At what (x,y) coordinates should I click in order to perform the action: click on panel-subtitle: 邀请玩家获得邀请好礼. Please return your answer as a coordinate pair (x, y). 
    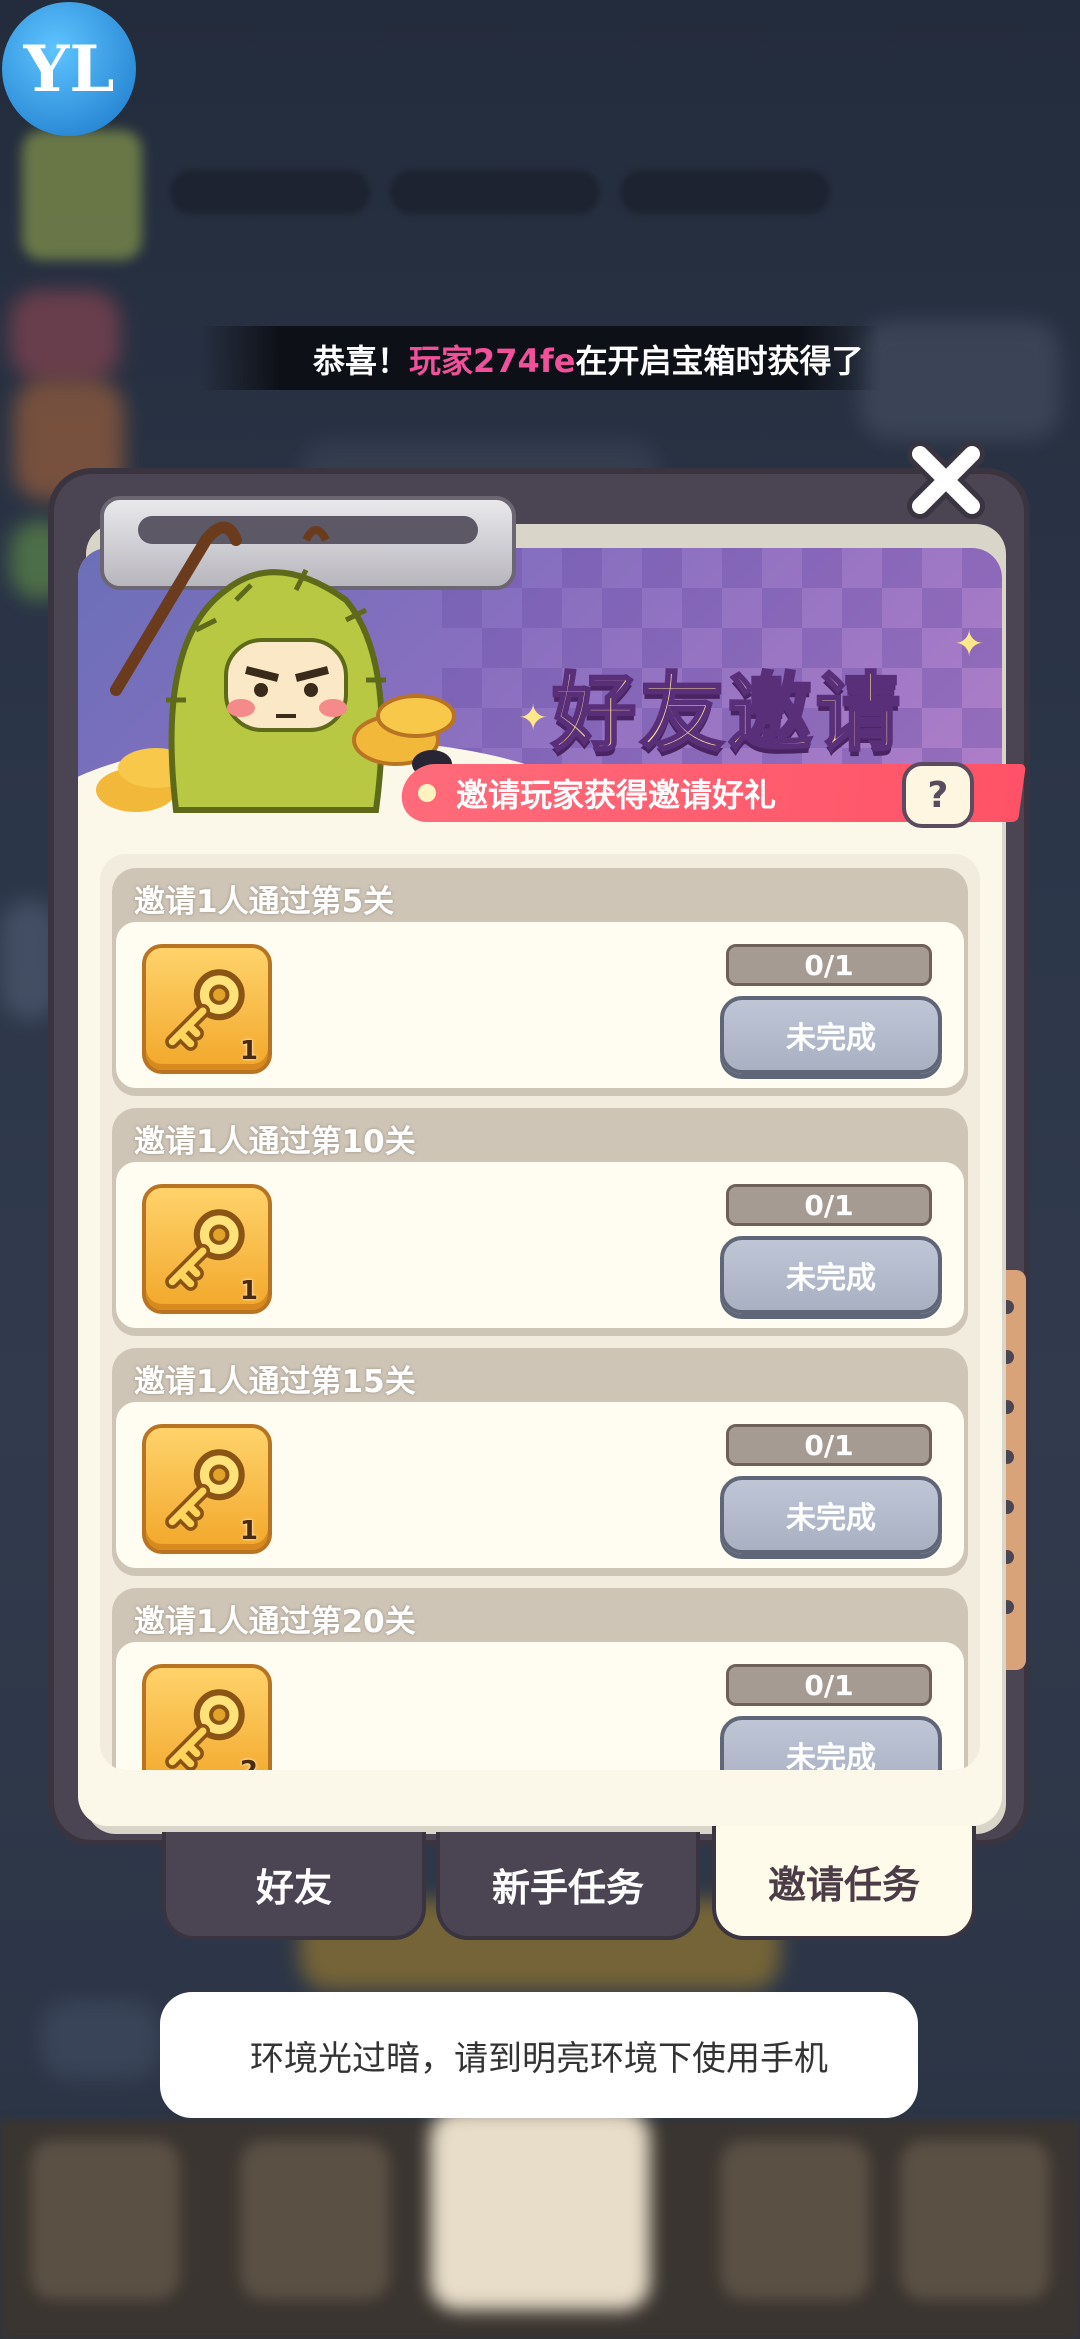
    Looking at the image, I should click on (616, 795).